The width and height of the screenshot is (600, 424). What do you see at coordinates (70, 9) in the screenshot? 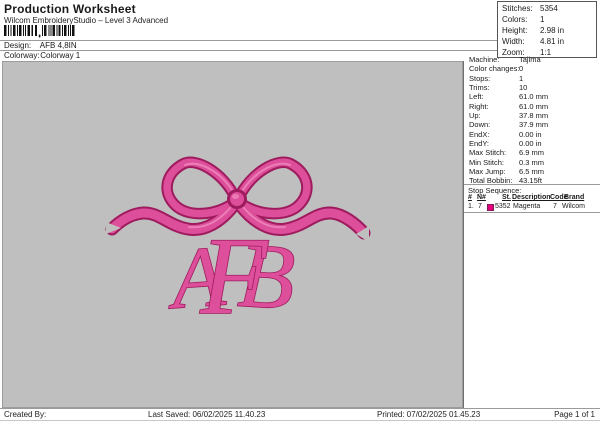
I see `page-title: Production Worksheet` at bounding box center [70, 9].